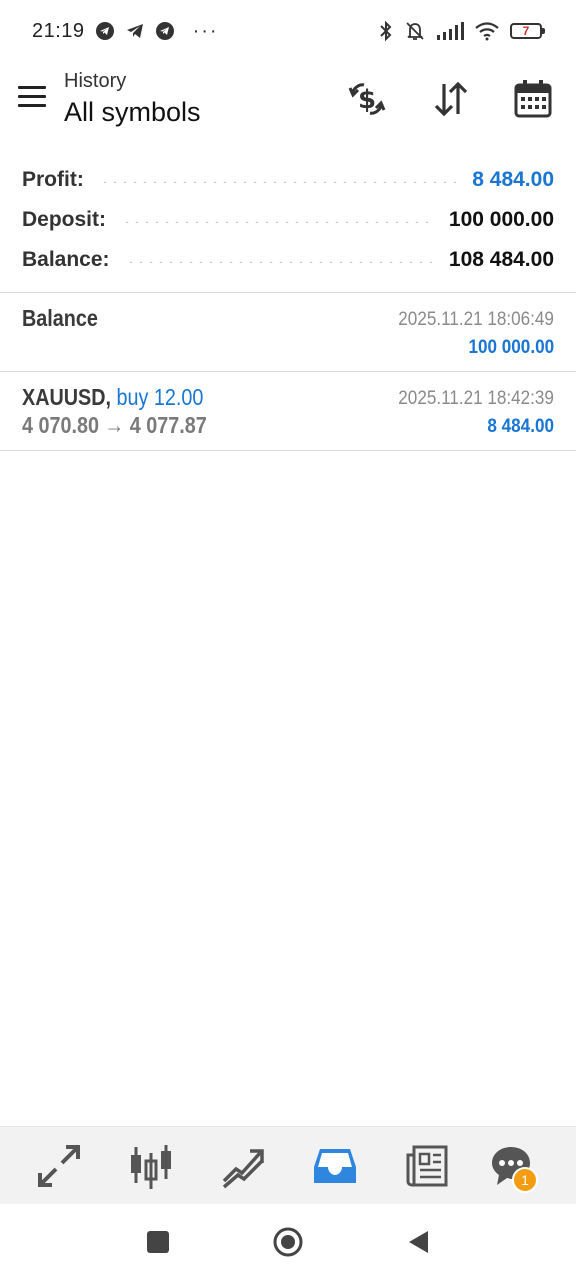  I want to click on status-bar: 21:19 ··· 7, so click(288, 31).